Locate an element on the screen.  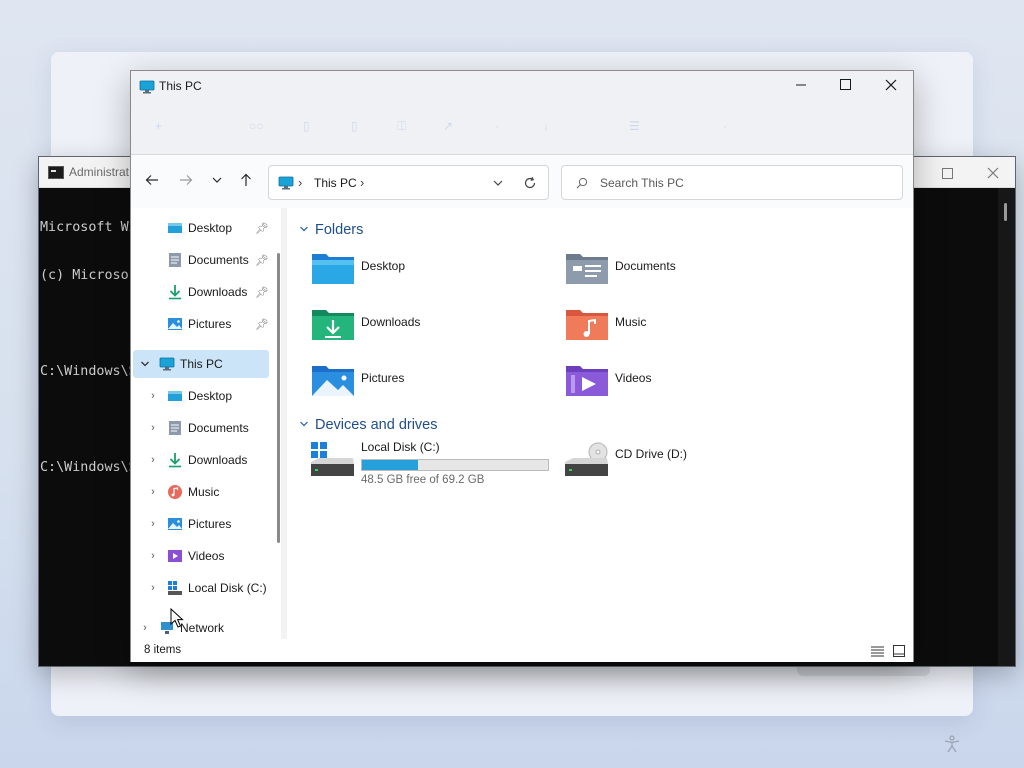
close-button is located at coordinates (891, 86).